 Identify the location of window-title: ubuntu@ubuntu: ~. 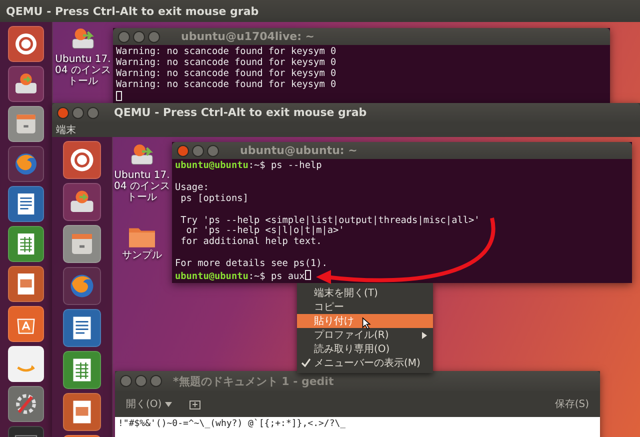
(299, 150).